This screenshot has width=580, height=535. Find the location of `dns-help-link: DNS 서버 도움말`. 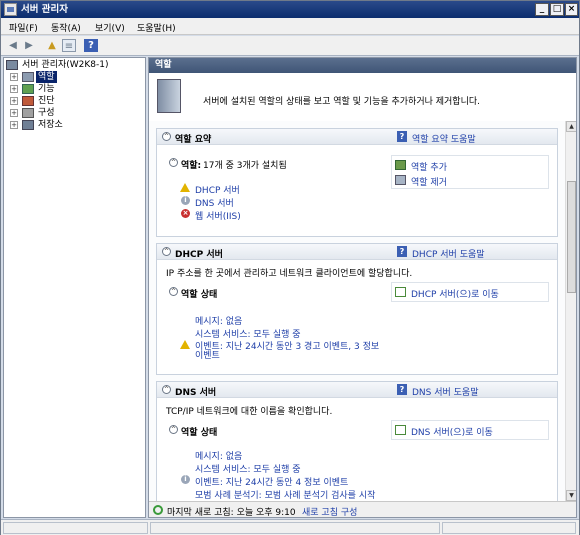

dns-help-link: DNS 서버 도움말 is located at coordinates (445, 391).